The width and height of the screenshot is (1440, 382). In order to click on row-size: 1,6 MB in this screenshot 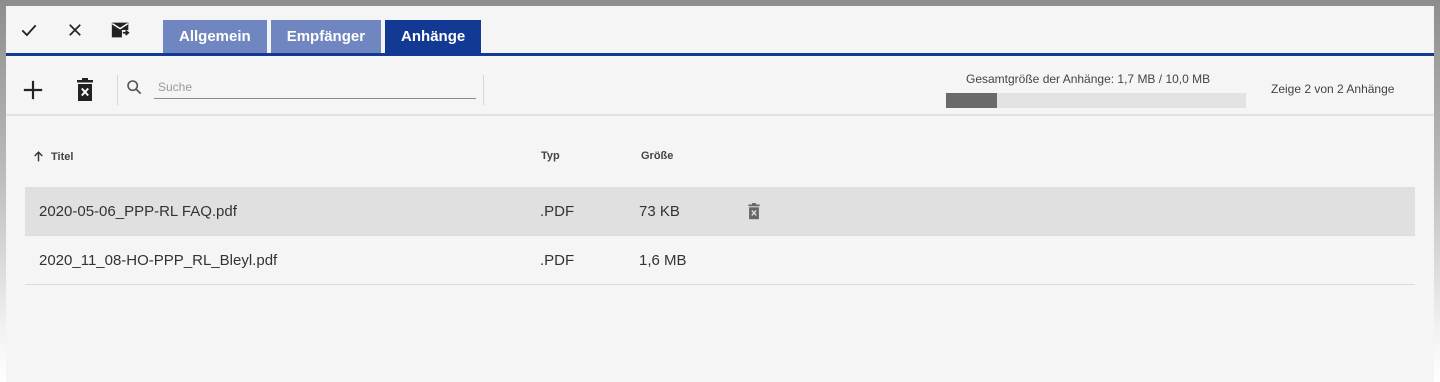, I will do `click(663, 260)`.